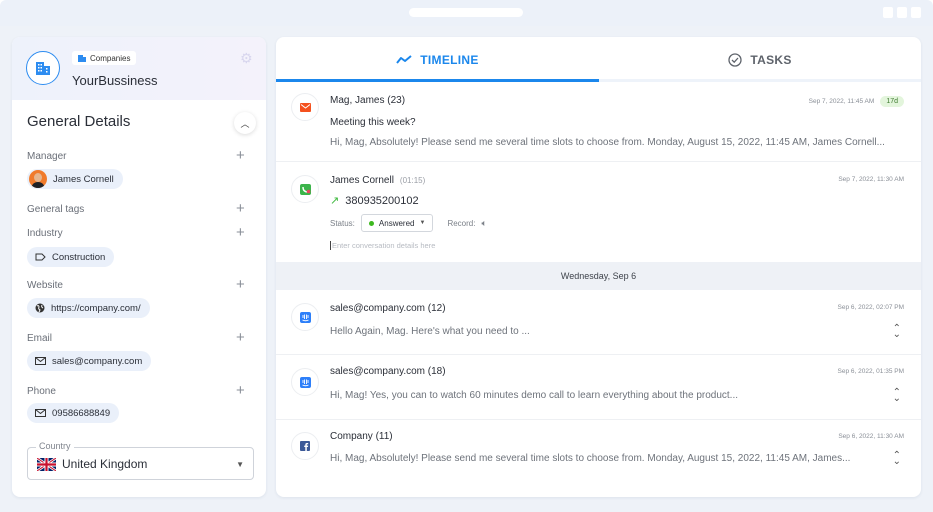 The height and width of the screenshot is (512, 933). I want to click on tab-bar: TIMELINE TASKS, so click(598, 59).